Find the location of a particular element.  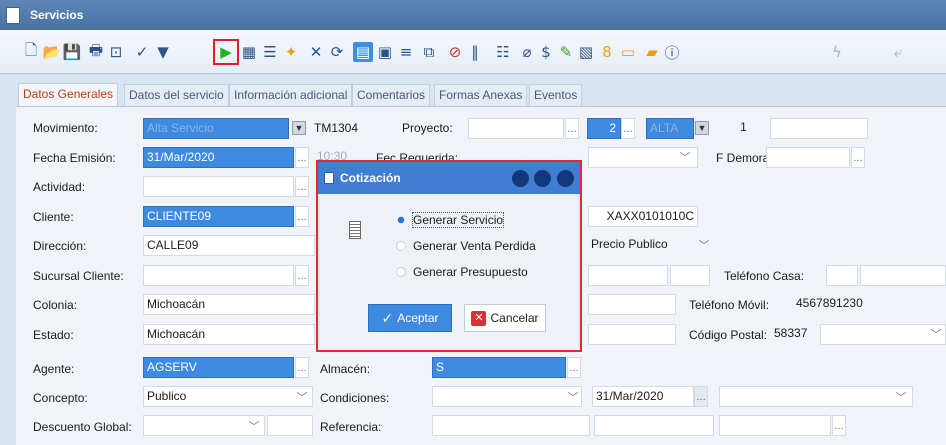

estado-extra-input is located at coordinates (632, 334).